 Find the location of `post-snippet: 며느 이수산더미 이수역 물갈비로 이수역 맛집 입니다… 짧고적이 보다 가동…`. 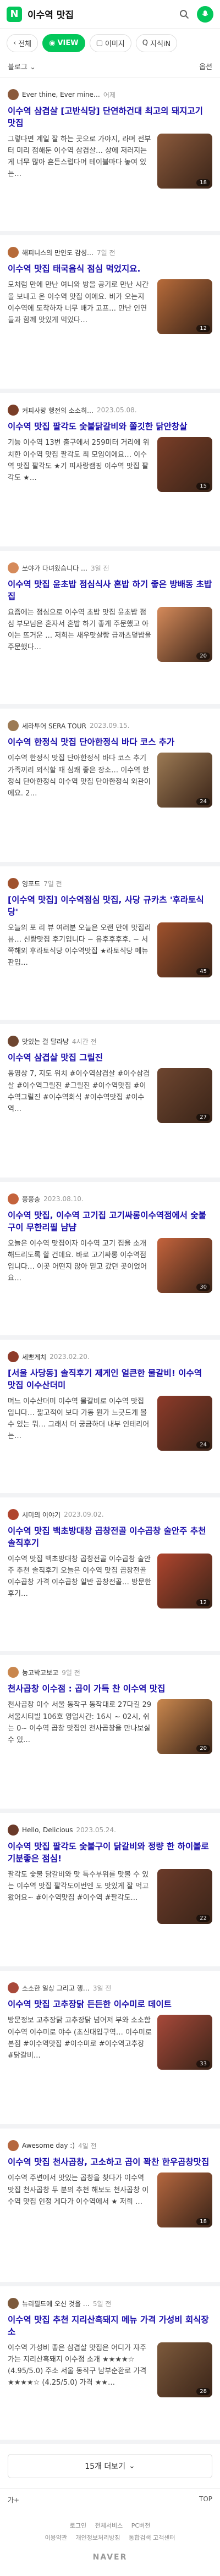

post-snippet: 며느 이수산더미 이수역 물갈비로 이수역 맛집 입니다… 짧고적이 보다 가동… is located at coordinates (80, 1423).